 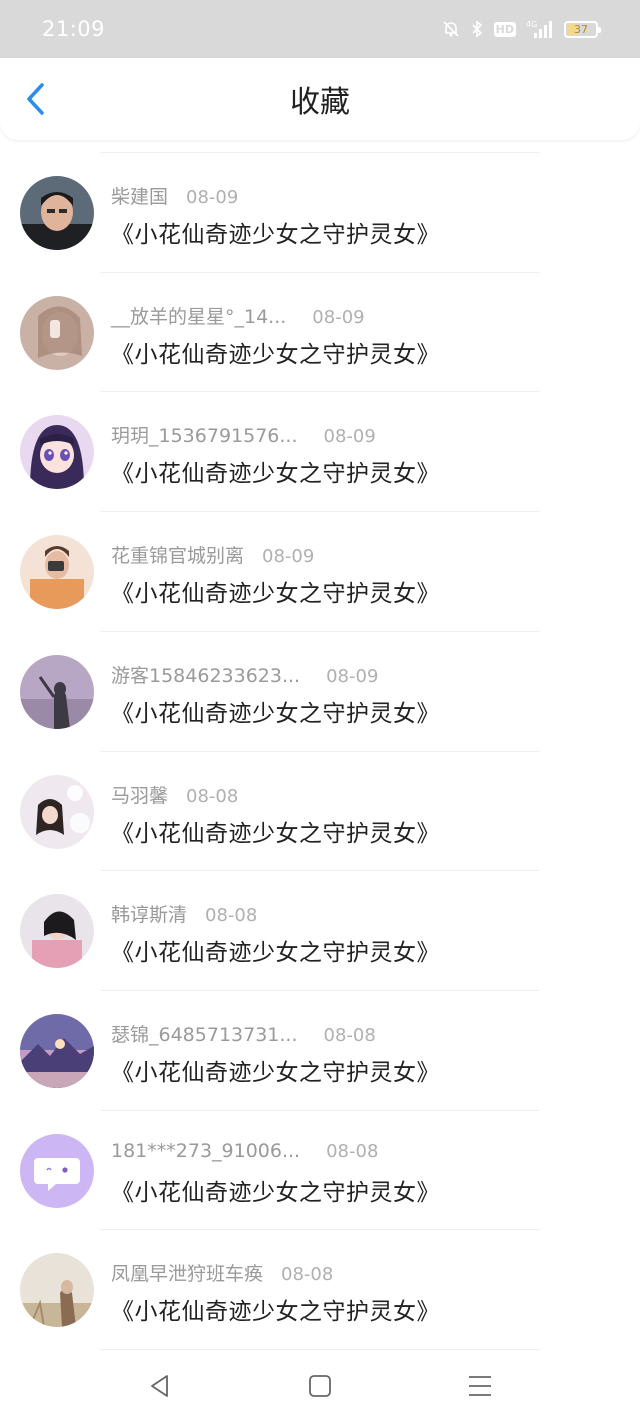 I want to click on favorite-item: 韩谆斯清 08-08 《小花仙奇迹少女之守护灵女》, so click(x=320, y=929).